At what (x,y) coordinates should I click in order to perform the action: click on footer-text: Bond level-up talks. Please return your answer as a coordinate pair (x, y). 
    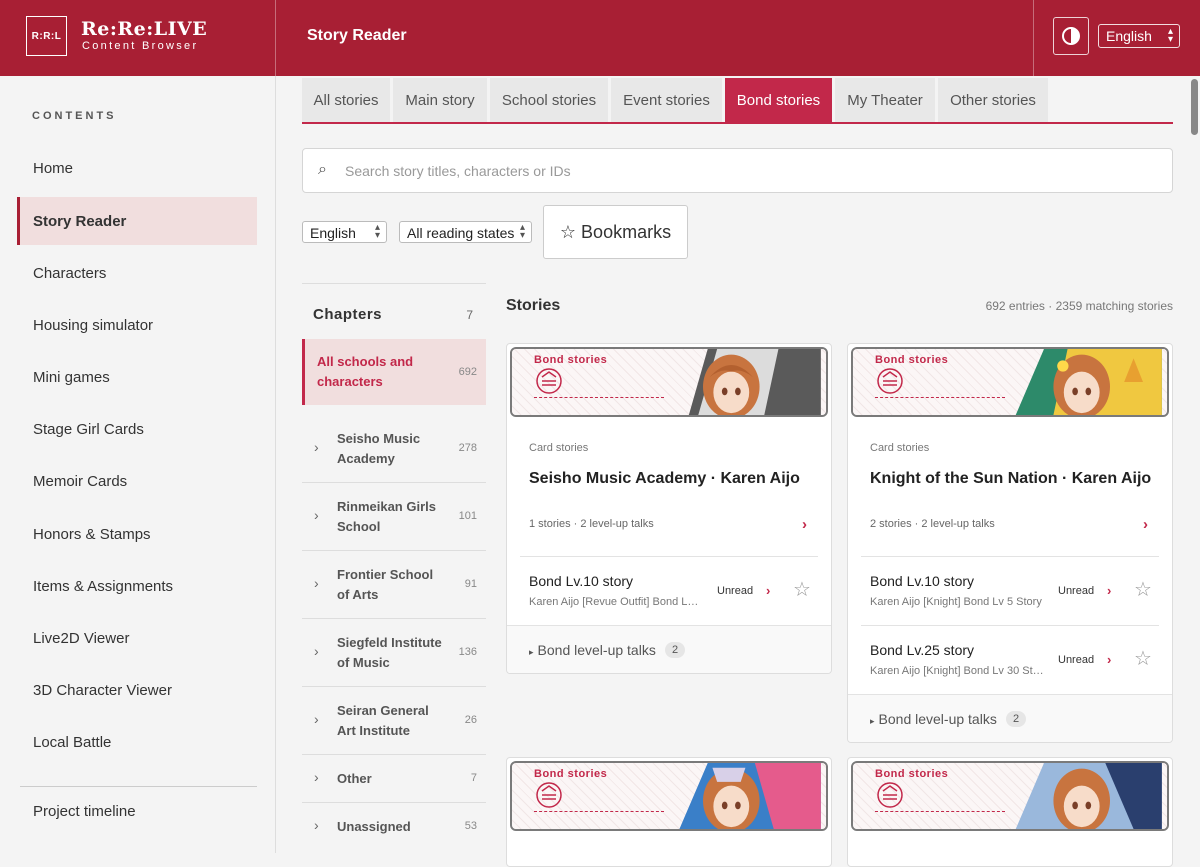
    Looking at the image, I should click on (596, 650).